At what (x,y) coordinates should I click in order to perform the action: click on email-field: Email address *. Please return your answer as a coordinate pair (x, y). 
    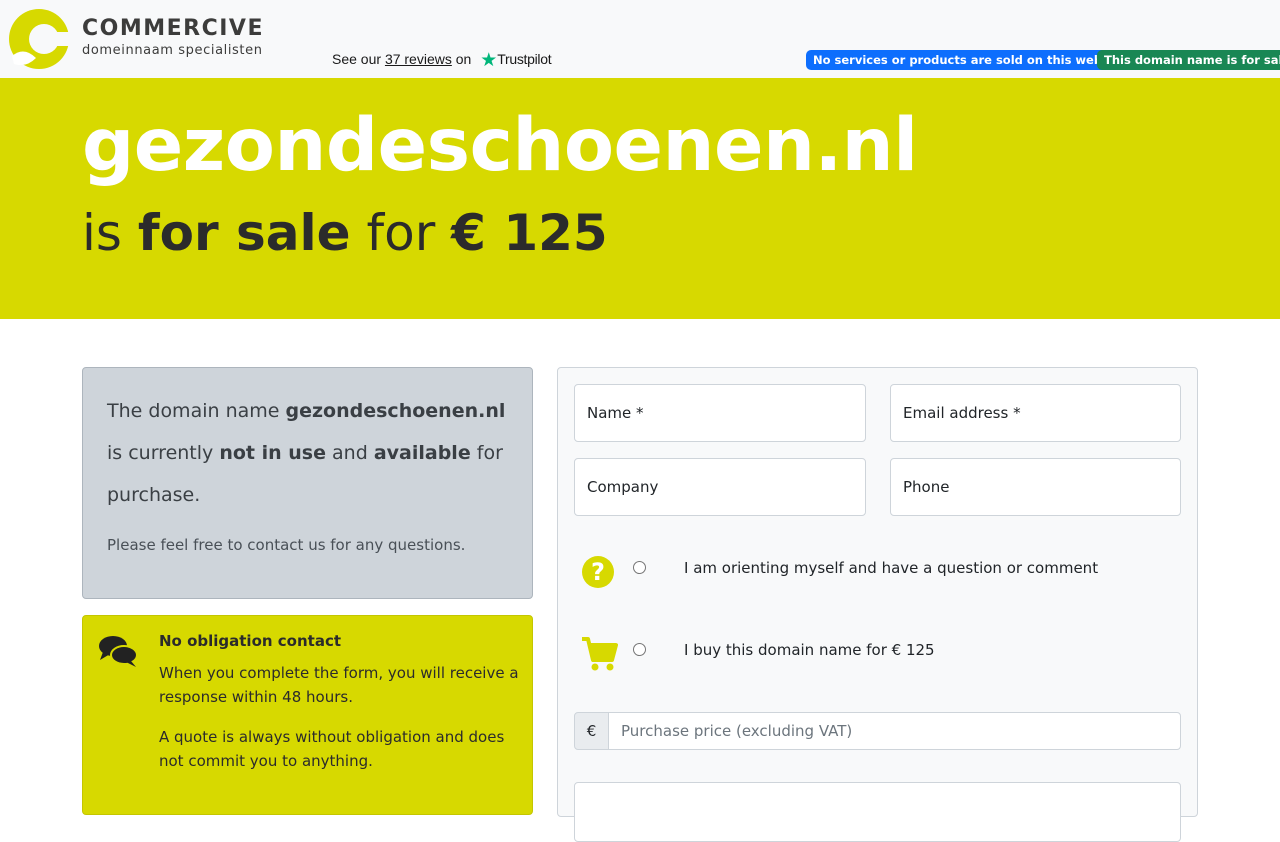
    Looking at the image, I should click on (1035, 413).